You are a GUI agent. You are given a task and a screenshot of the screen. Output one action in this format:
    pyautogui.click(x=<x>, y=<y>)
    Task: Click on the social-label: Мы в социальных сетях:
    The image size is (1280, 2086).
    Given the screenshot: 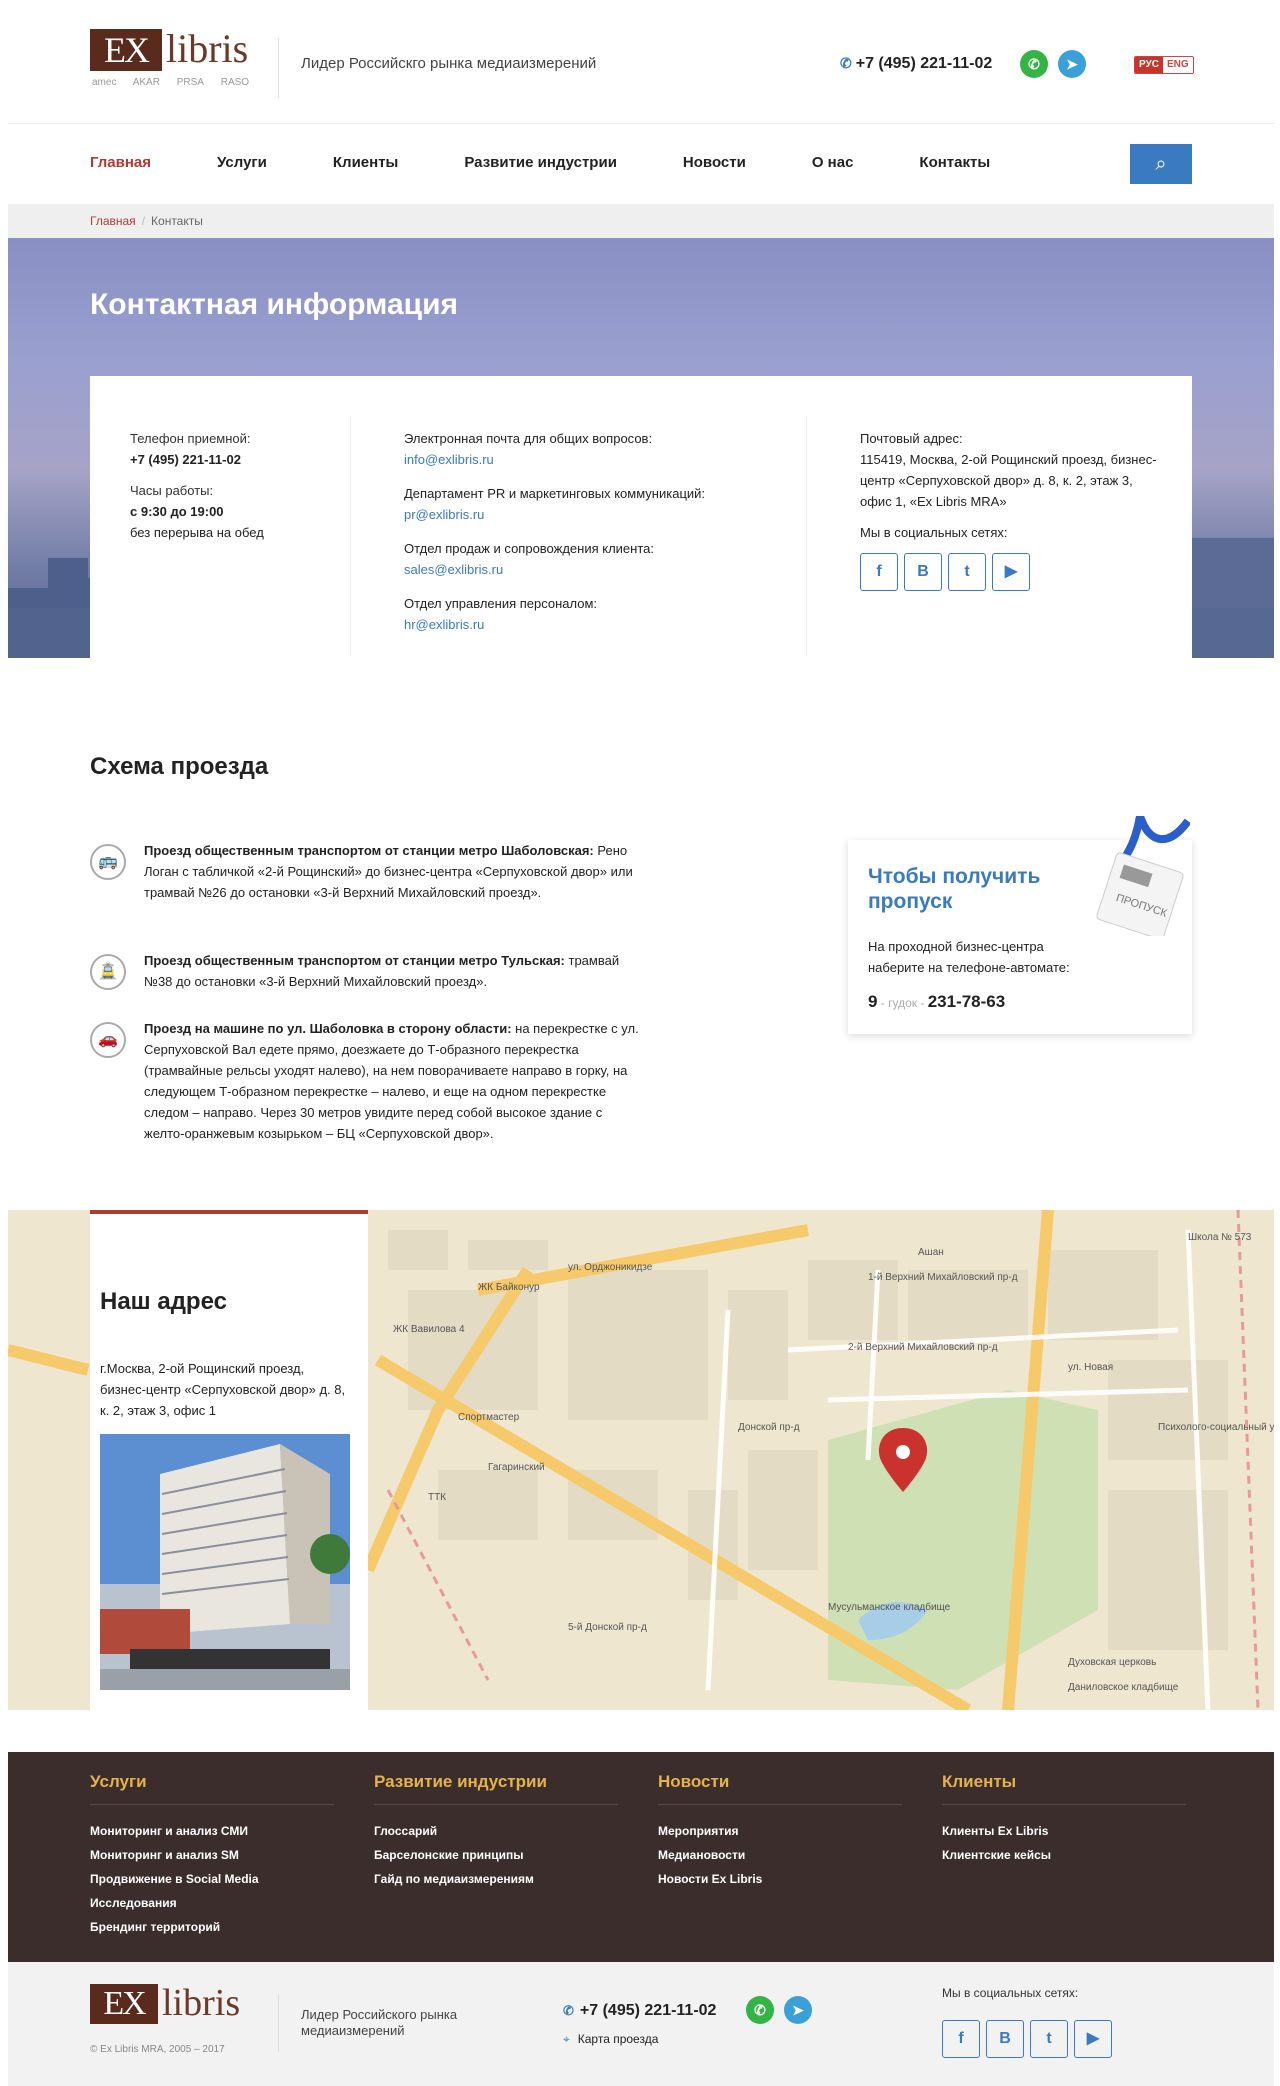 What is the action you would take?
    pyautogui.click(x=934, y=532)
    